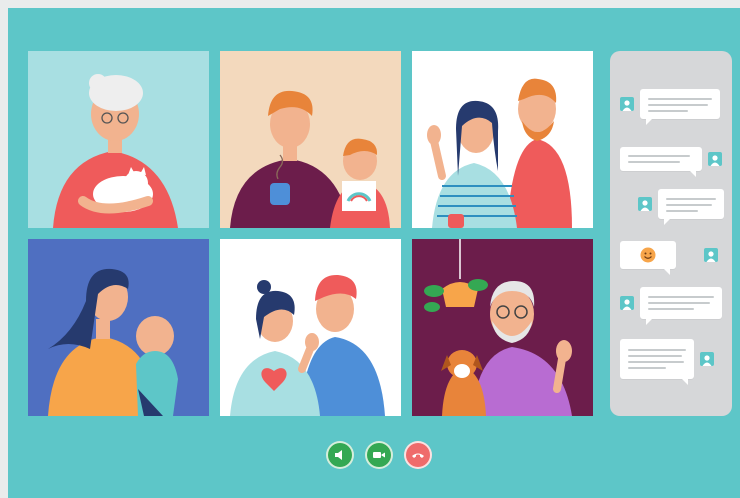 The image size is (740, 498). I want to click on grandmother-illustration, so click(118, 139).